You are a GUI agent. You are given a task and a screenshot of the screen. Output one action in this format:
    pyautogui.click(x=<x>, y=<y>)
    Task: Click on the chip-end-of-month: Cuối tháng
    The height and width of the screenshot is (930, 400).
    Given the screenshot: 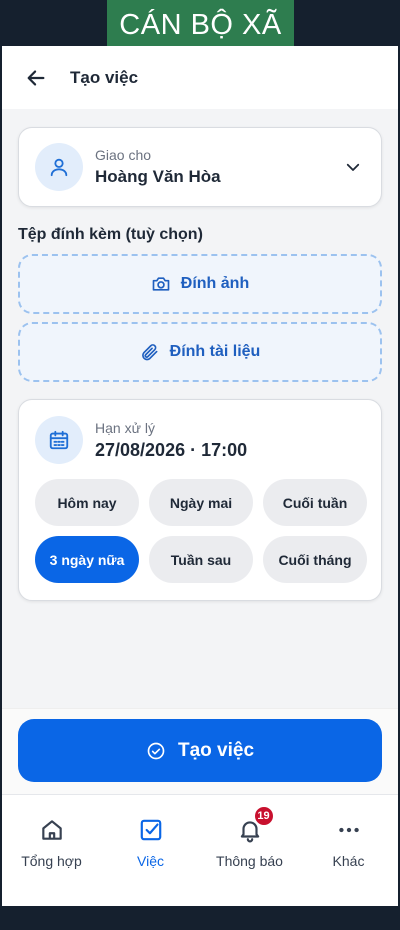 What is the action you would take?
    pyautogui.click(x=315, y=559)
    